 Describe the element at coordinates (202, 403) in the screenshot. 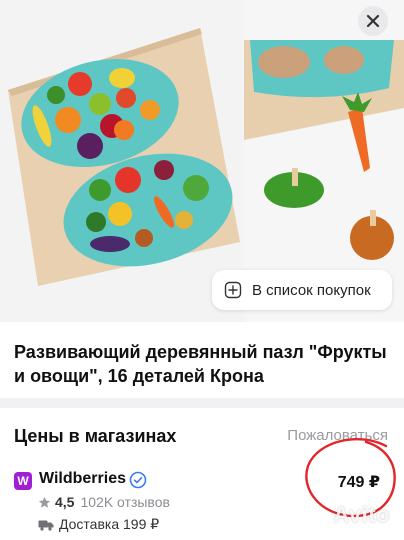

I see `section-divider` at that location.